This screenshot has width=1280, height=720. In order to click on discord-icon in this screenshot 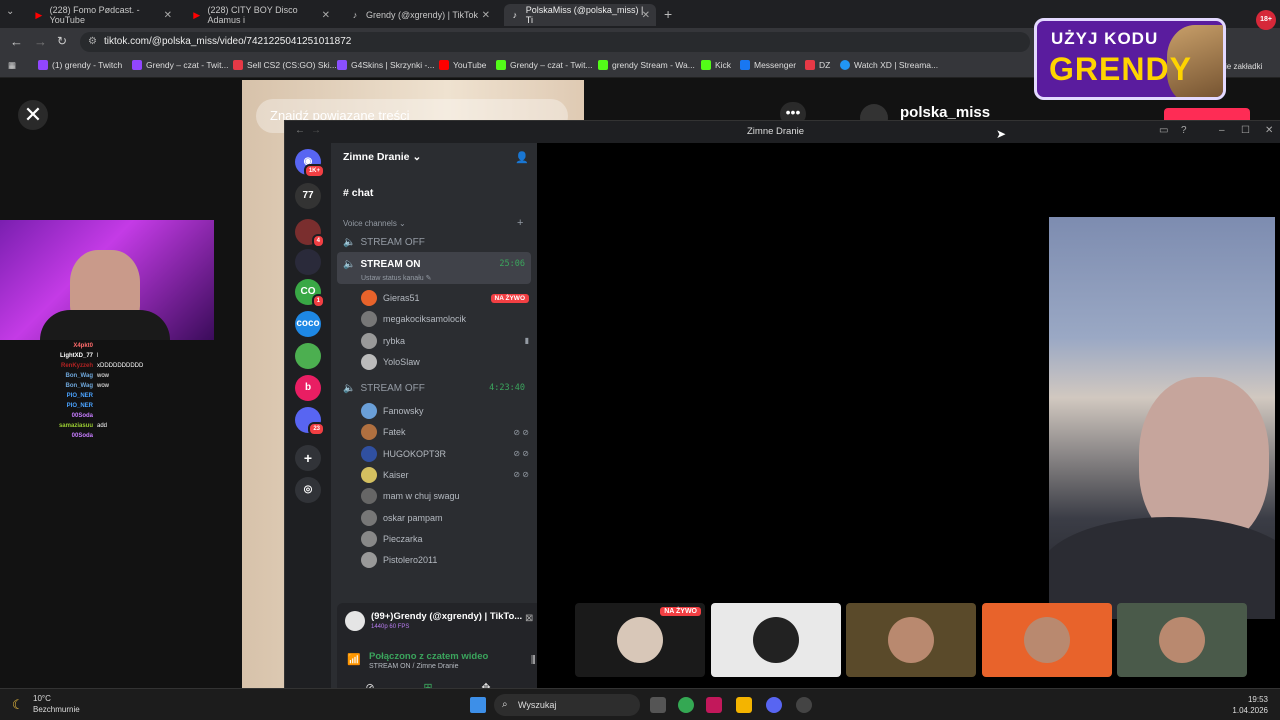, I will do `click(774, 705)`.